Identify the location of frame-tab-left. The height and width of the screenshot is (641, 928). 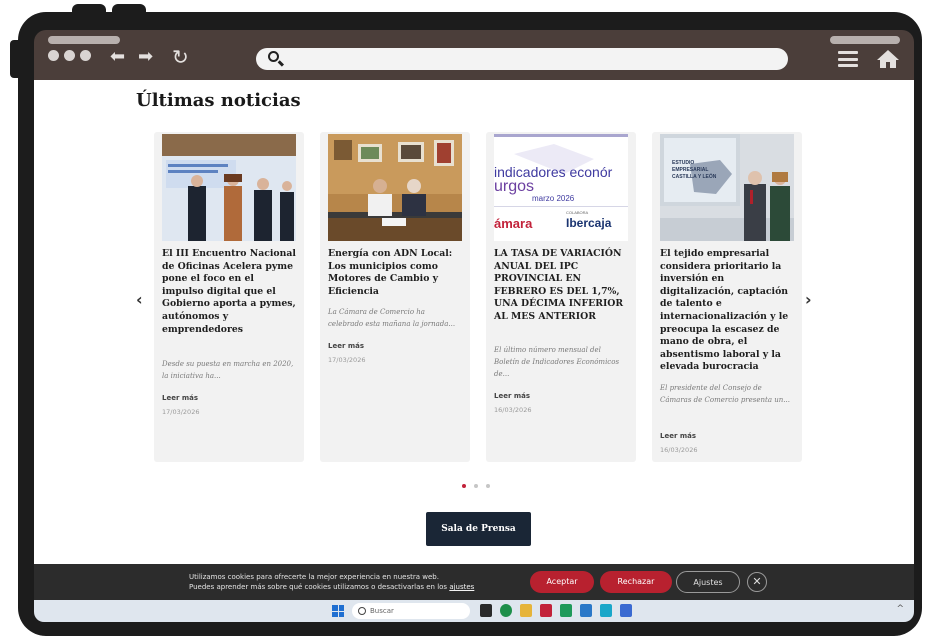
(89, 11).